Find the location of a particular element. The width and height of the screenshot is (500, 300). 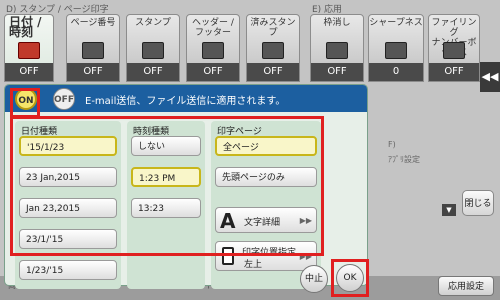

application-settings-button: 応用設定 is located at coordinates (466, 286).